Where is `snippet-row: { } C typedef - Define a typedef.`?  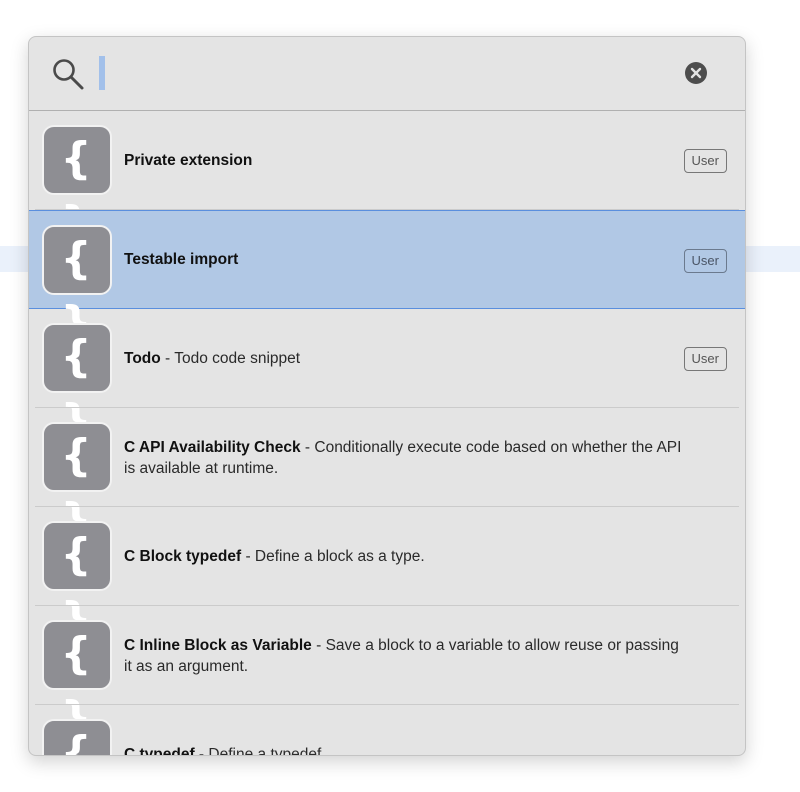
snippet-row: { } C typedef - Define a typedef. is located at coordinates (387, 730).